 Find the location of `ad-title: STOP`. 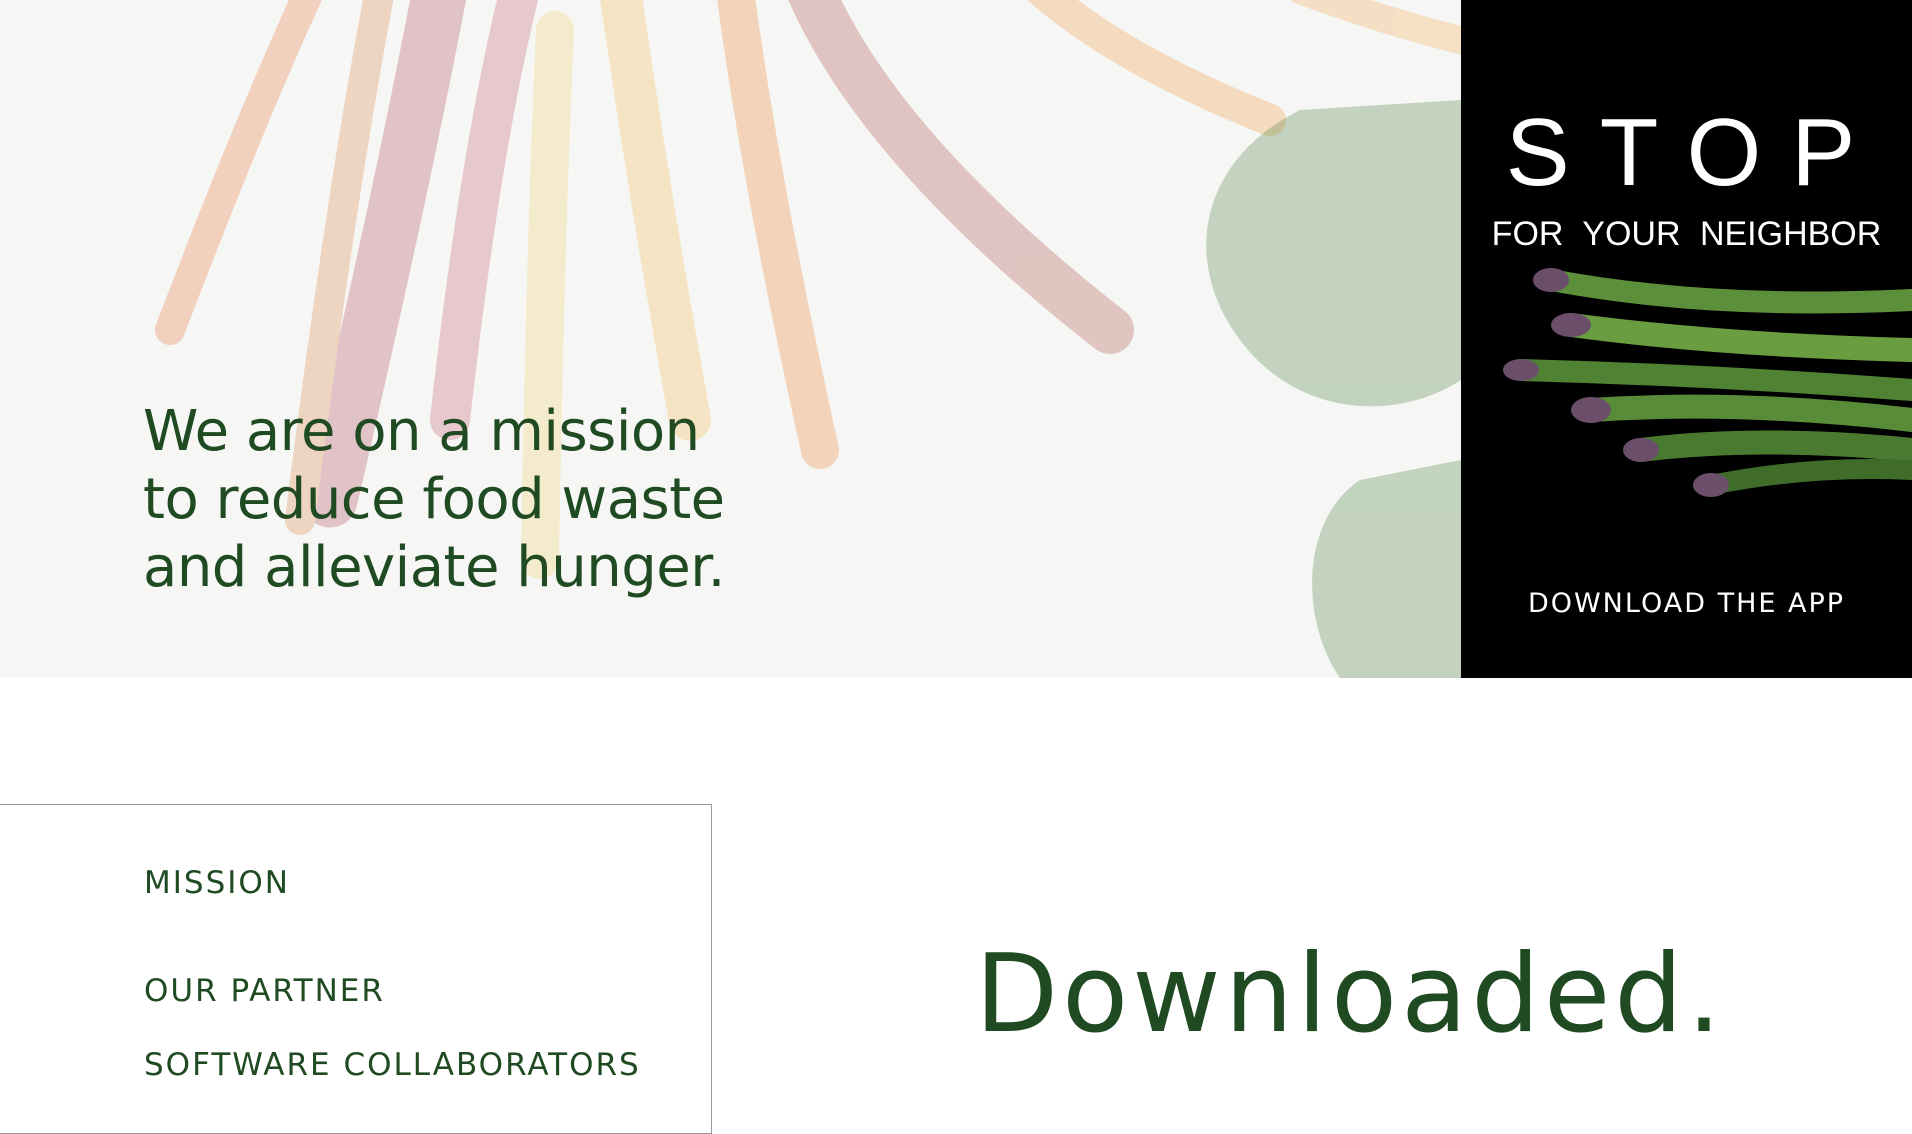

ad-title: STOP is located at coordinates (1695, 152).